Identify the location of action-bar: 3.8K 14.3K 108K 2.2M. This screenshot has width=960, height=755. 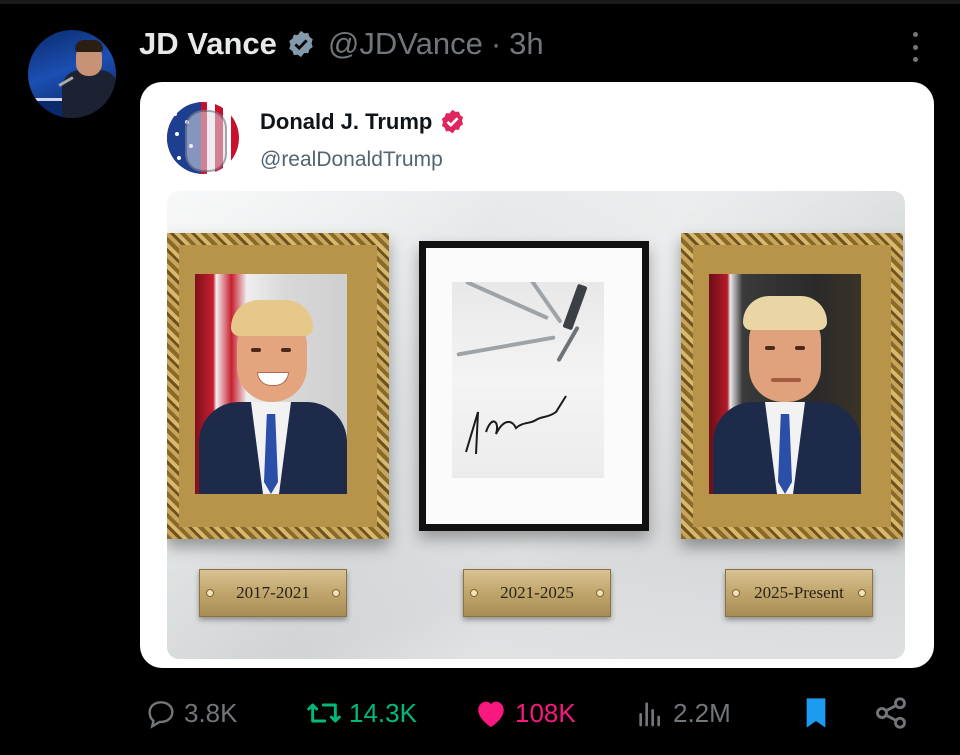
(480, 713).